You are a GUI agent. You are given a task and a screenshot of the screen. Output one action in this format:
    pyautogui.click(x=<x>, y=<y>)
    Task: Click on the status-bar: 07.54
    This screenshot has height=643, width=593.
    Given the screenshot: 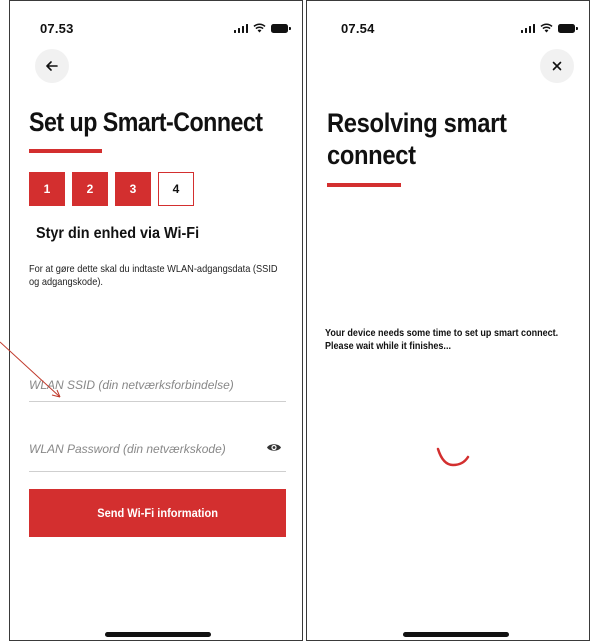 What is the action you would take?
    pyautogui.click(x=448, y=31)
    